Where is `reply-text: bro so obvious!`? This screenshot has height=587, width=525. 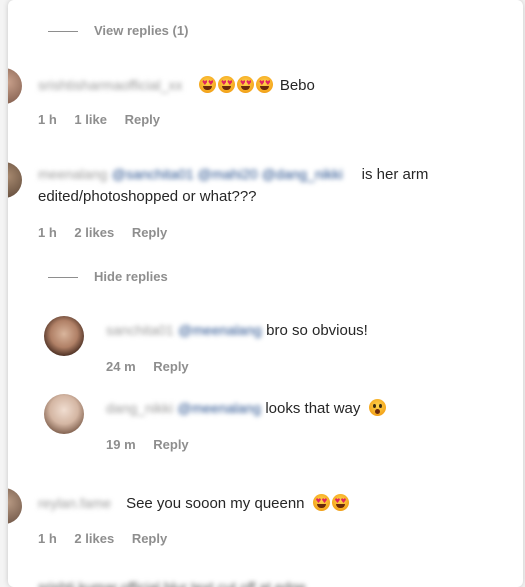
reply-text: bro so obvious! is located at coordinates (317, 330).